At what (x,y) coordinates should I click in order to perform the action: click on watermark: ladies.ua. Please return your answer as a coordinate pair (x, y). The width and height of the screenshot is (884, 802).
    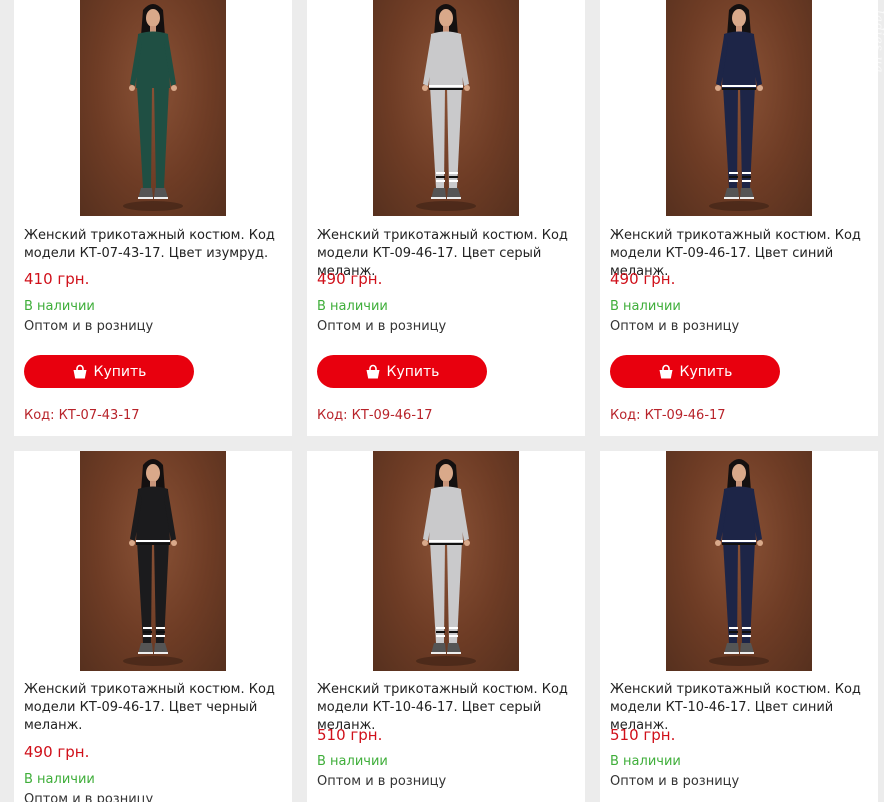
    Looking at the image, I should click on (878, 42).